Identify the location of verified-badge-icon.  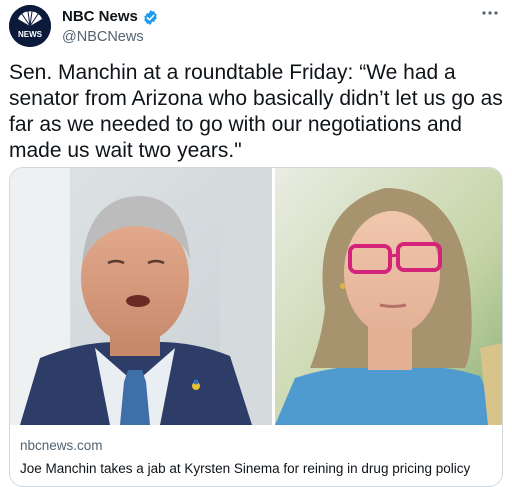
(150, 17).